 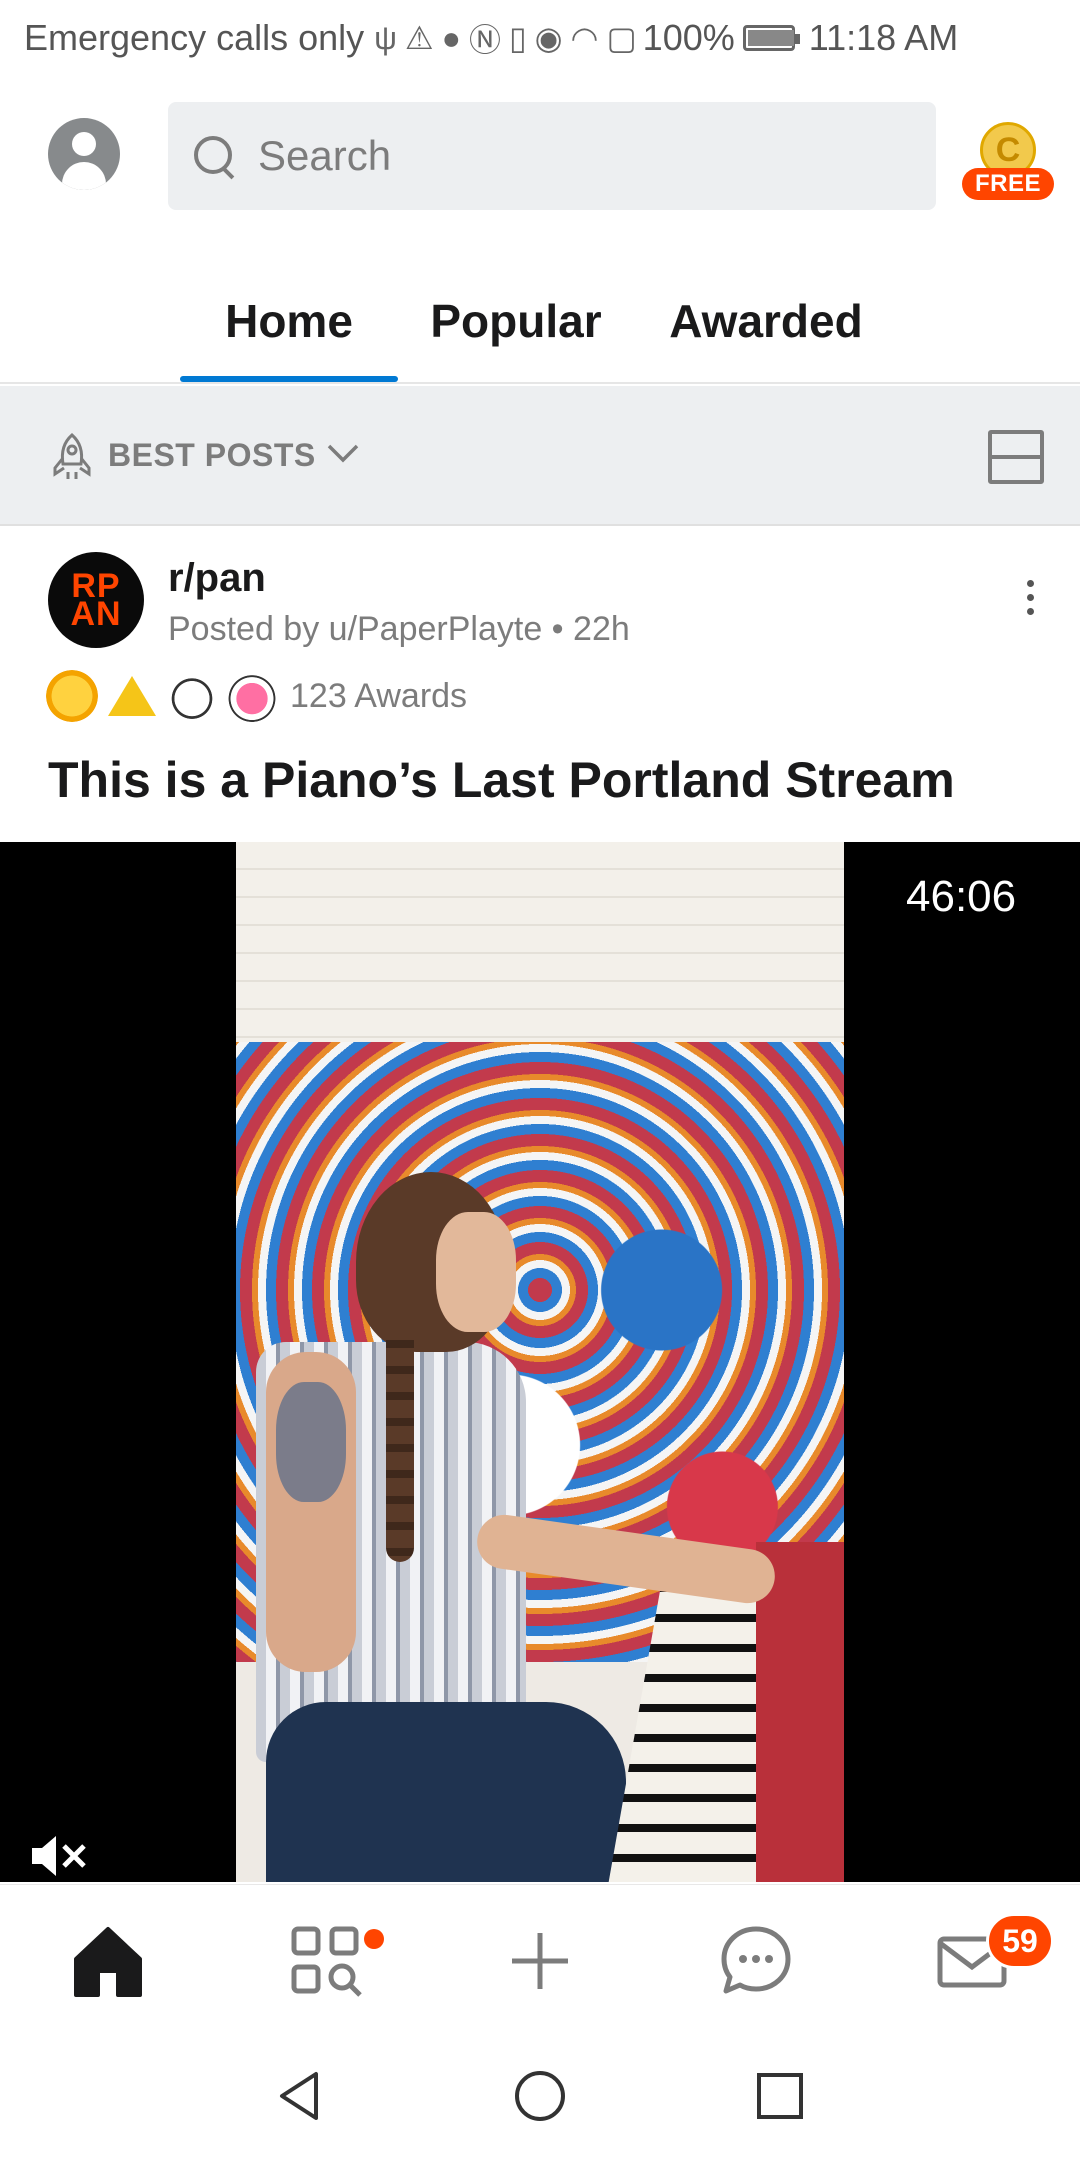 What do you see at coordinates (300, 2096) in the screenshot?
I see `back-icon` at bounding box center [300, 2096].